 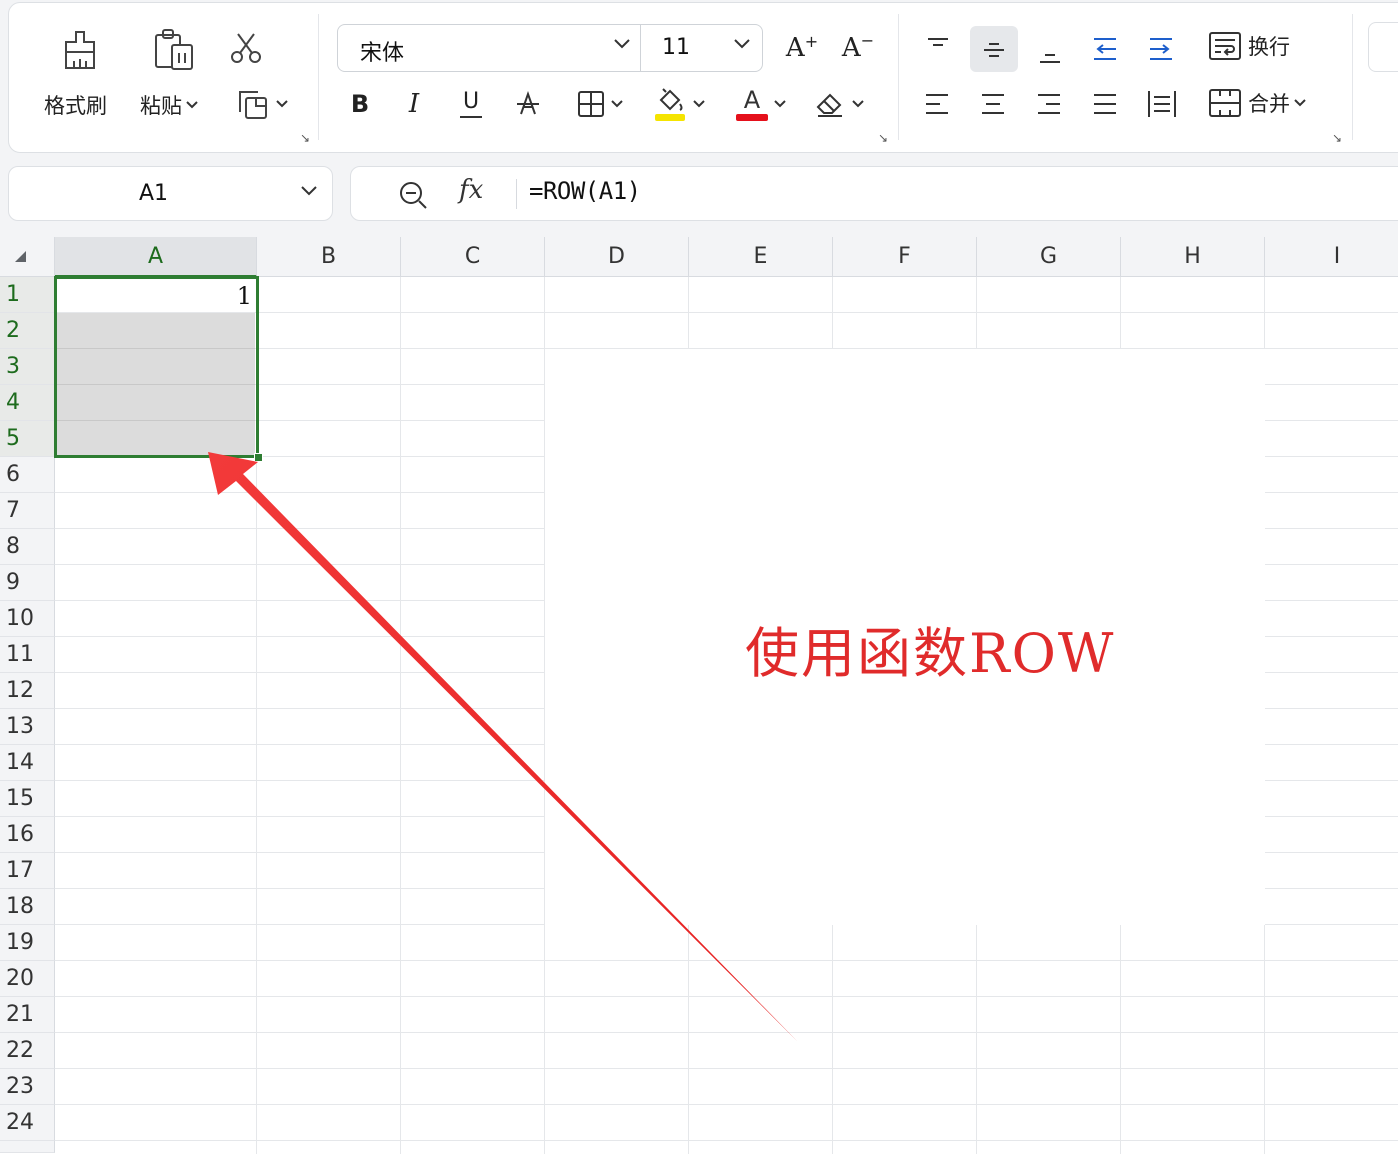 I want to click on zoom-icon, so click(x=413, y=195).